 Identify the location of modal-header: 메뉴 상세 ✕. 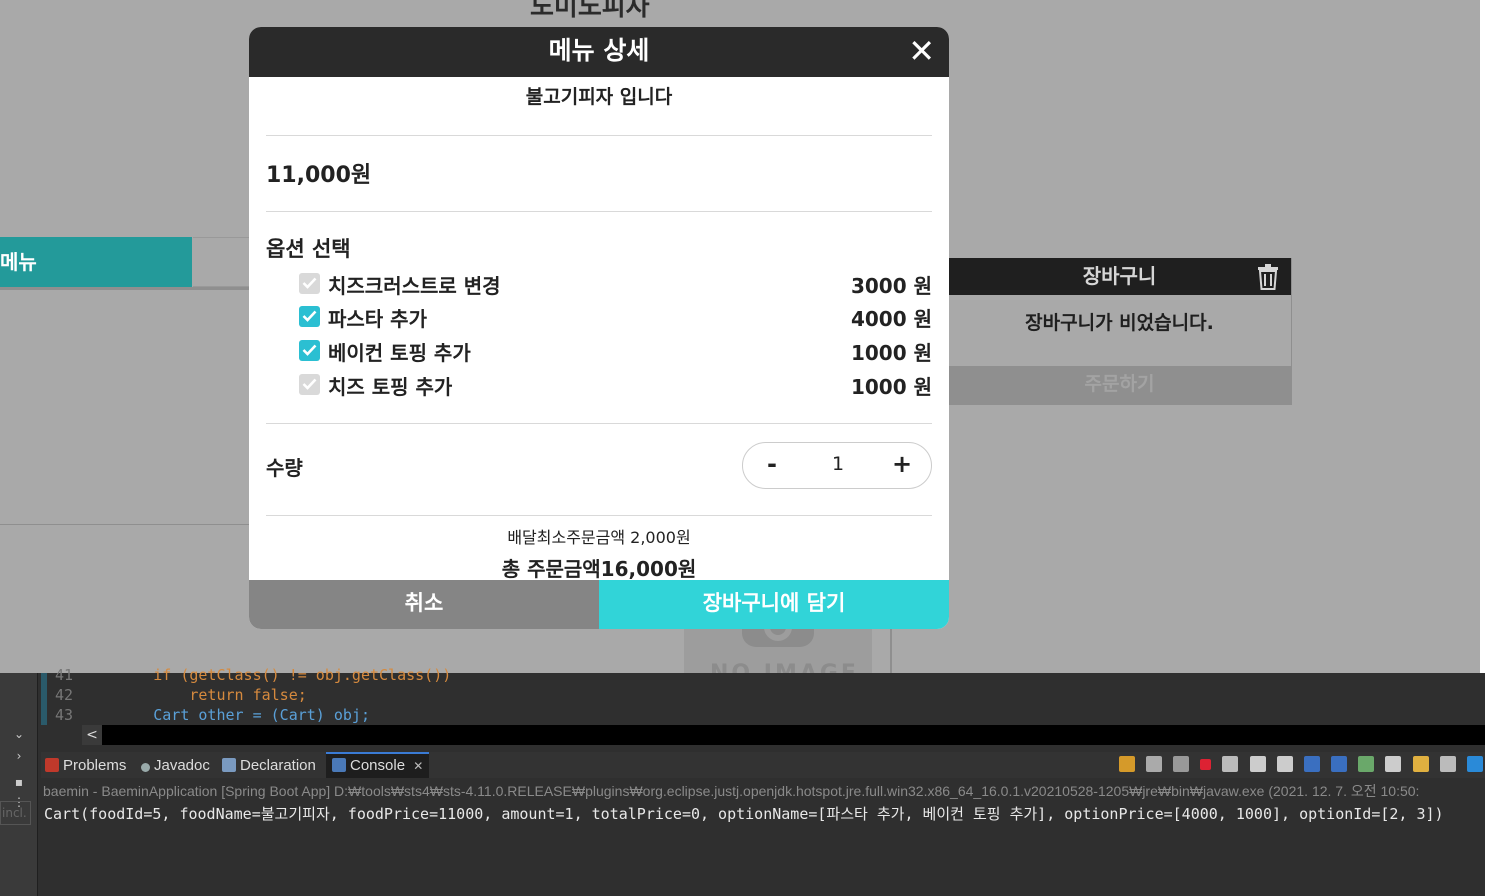
(599, 52).